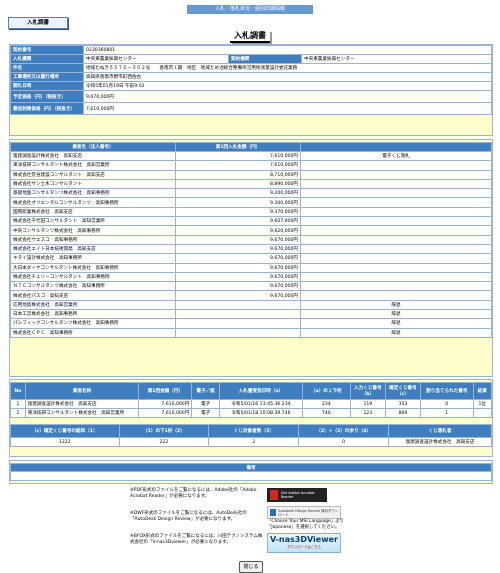  I want to click on bid-row: キタイ設計株式会社 高知事務所 9,670,000円, so click(251, 258).